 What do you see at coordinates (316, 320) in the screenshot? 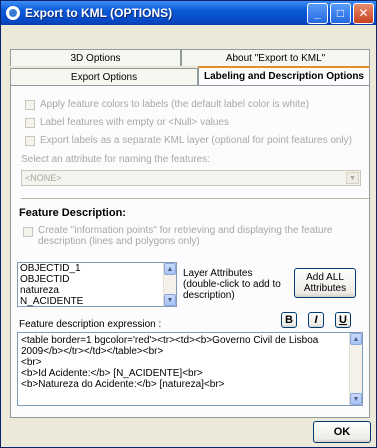
I see `italic-button: I` at bounding box center [316, 320].